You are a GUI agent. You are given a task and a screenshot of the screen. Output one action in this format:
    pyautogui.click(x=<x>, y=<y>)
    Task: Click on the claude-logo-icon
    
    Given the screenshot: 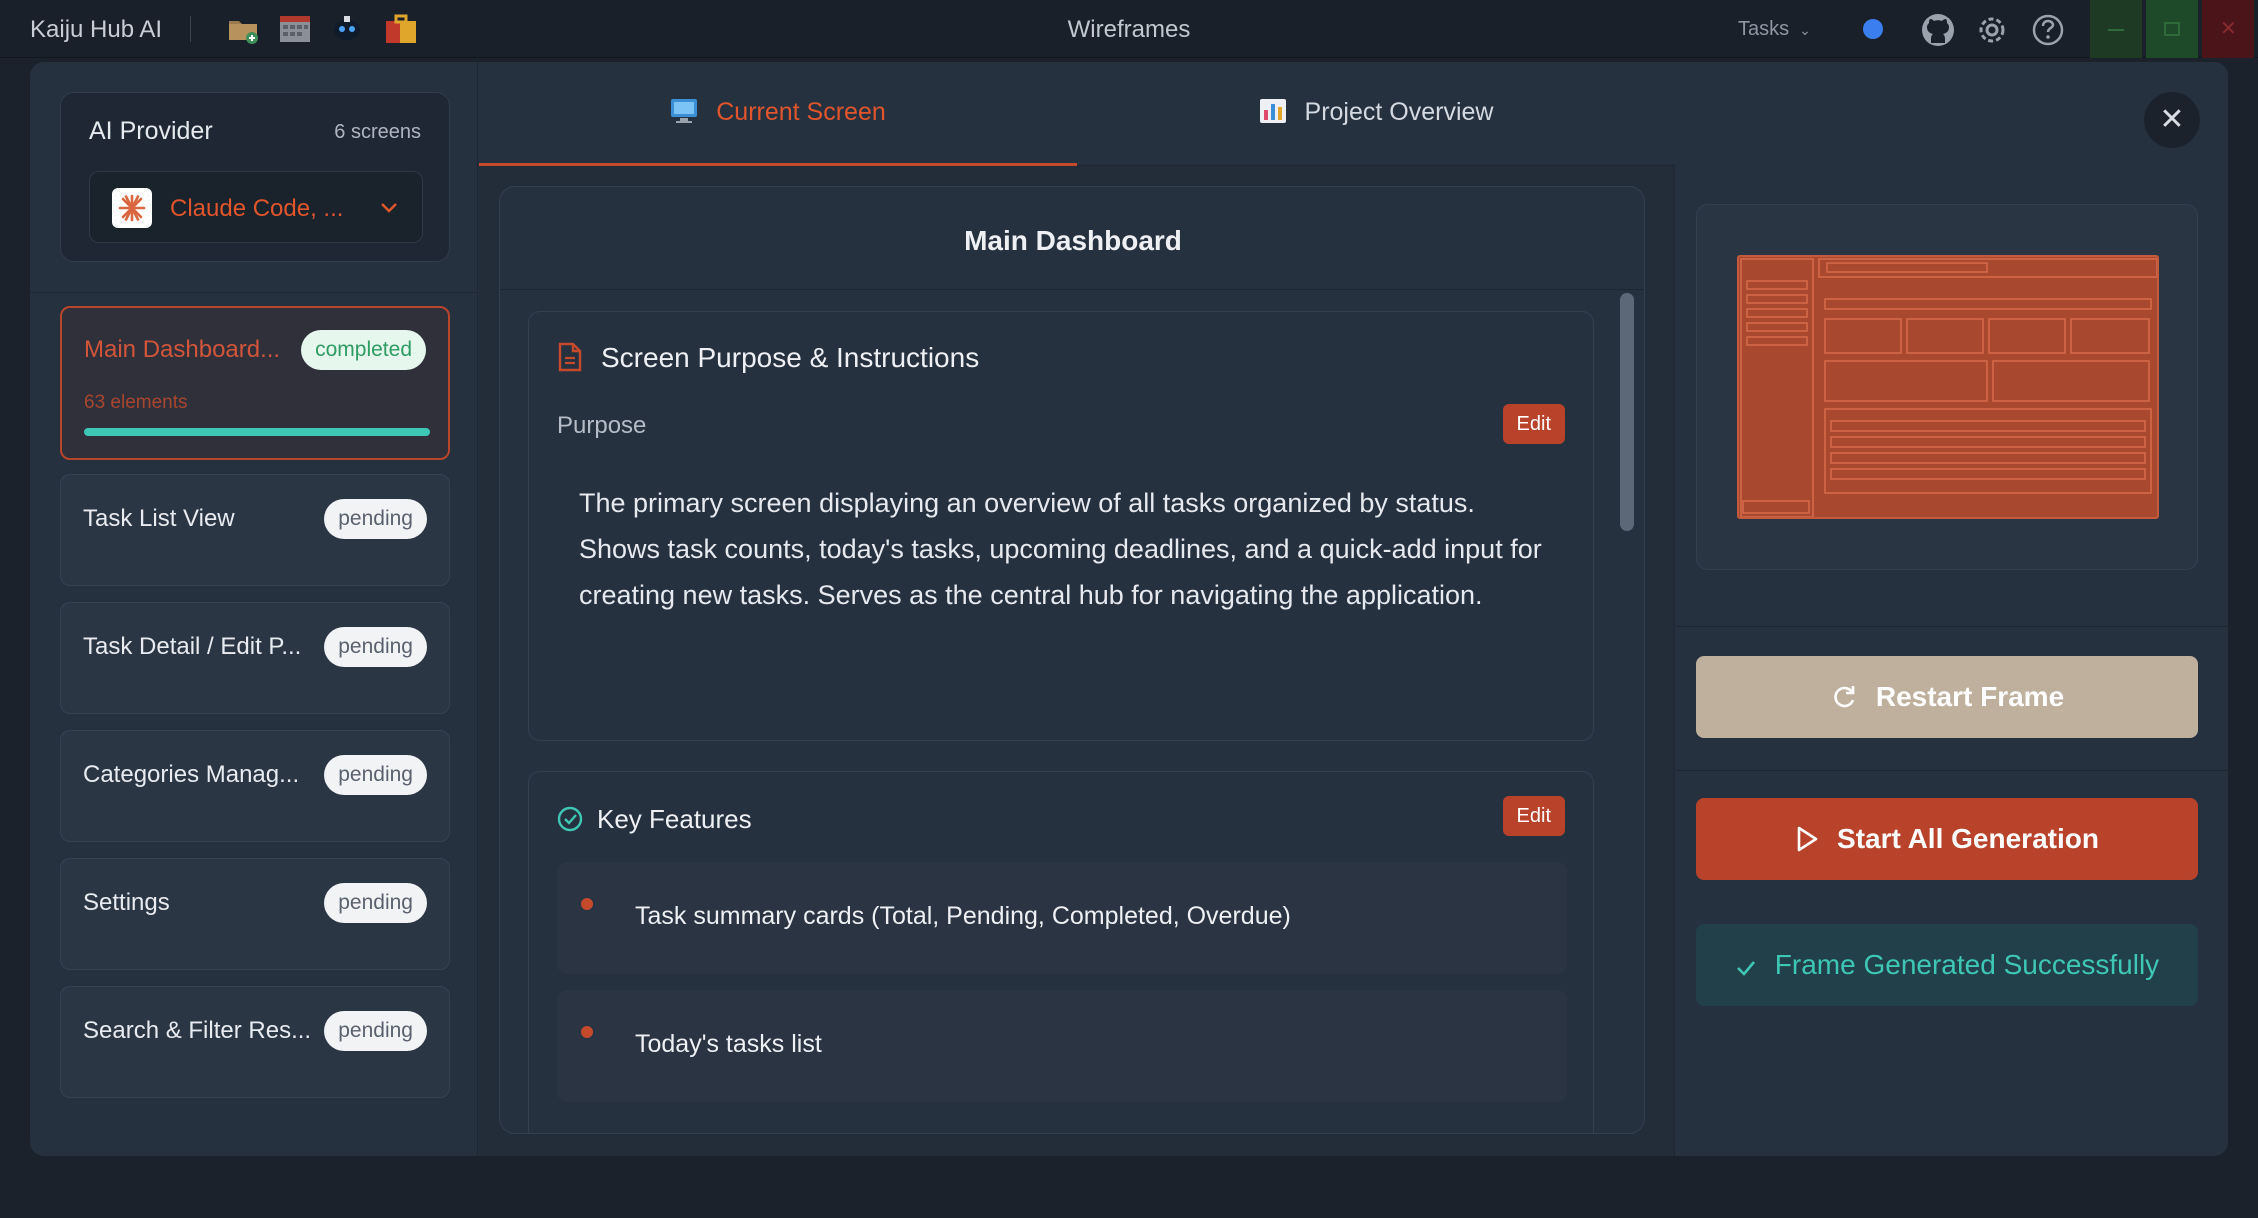 What is the action you would take?
    pyautogui.click(x=132, y=208)
    